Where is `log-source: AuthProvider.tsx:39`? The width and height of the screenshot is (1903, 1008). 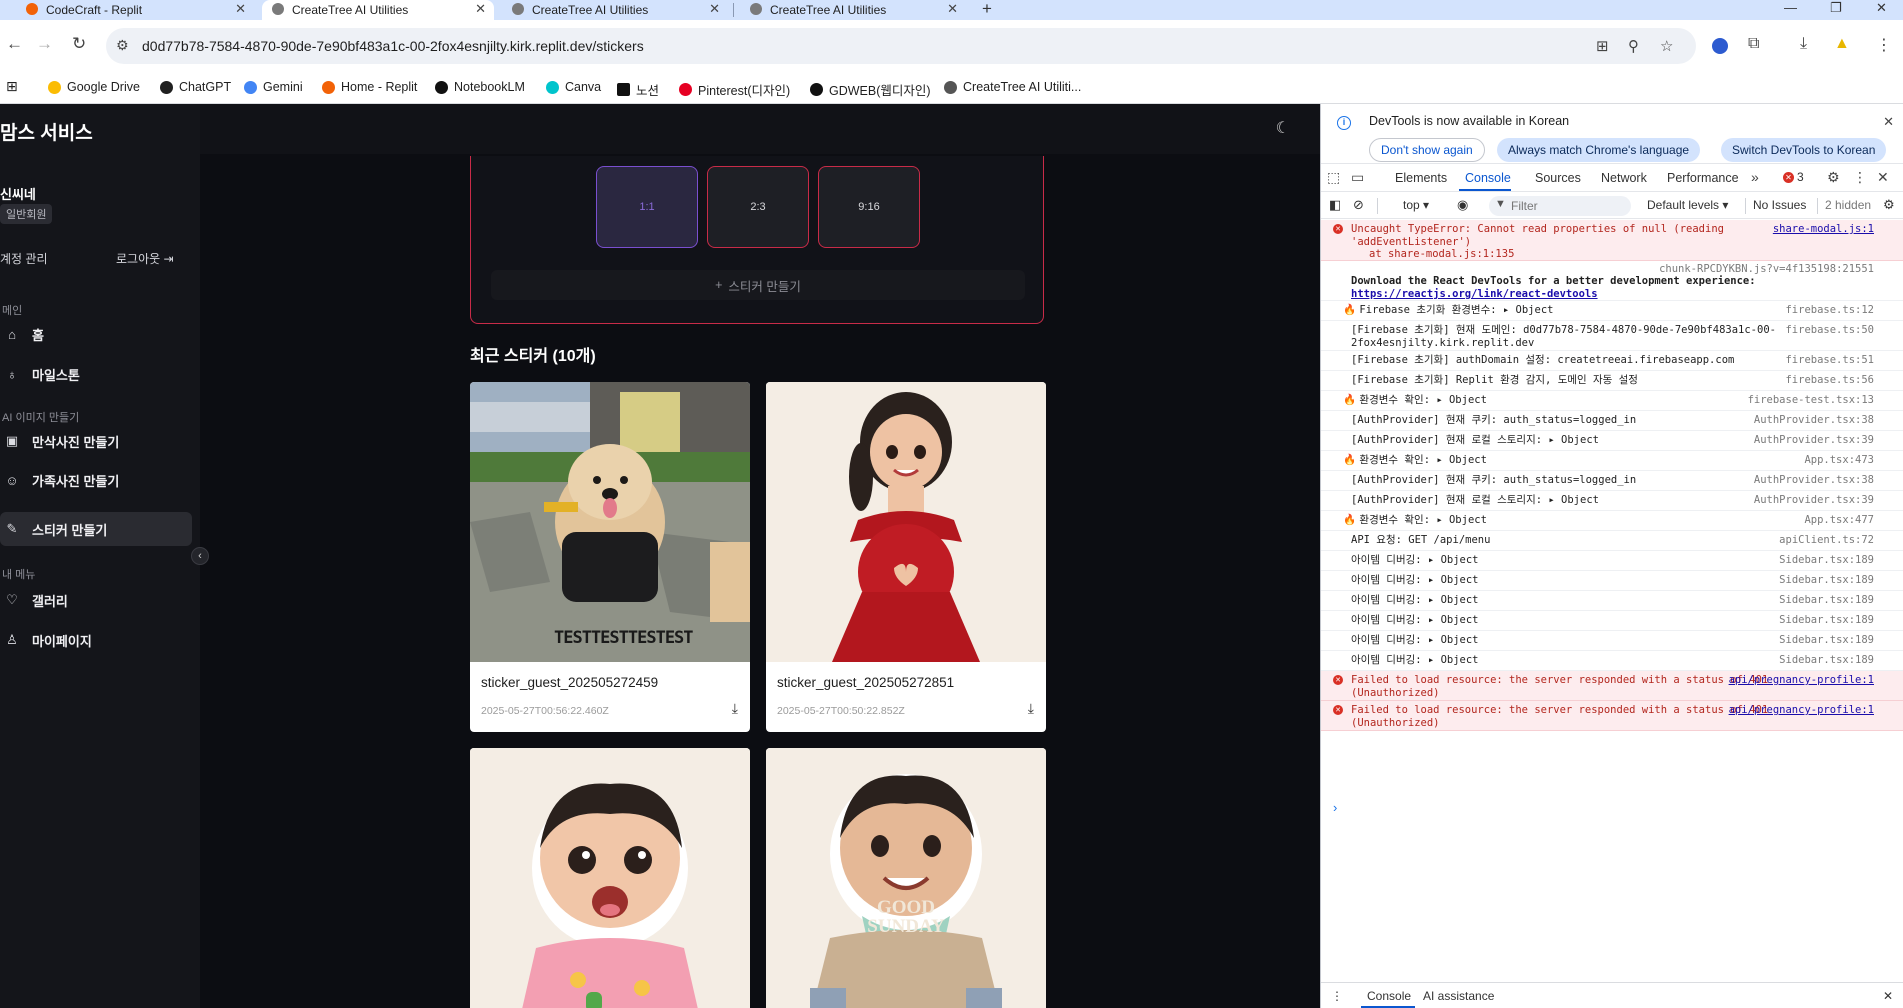
log-source: AuthProvider.tsx:39 is located at coordinates (1814, 500).